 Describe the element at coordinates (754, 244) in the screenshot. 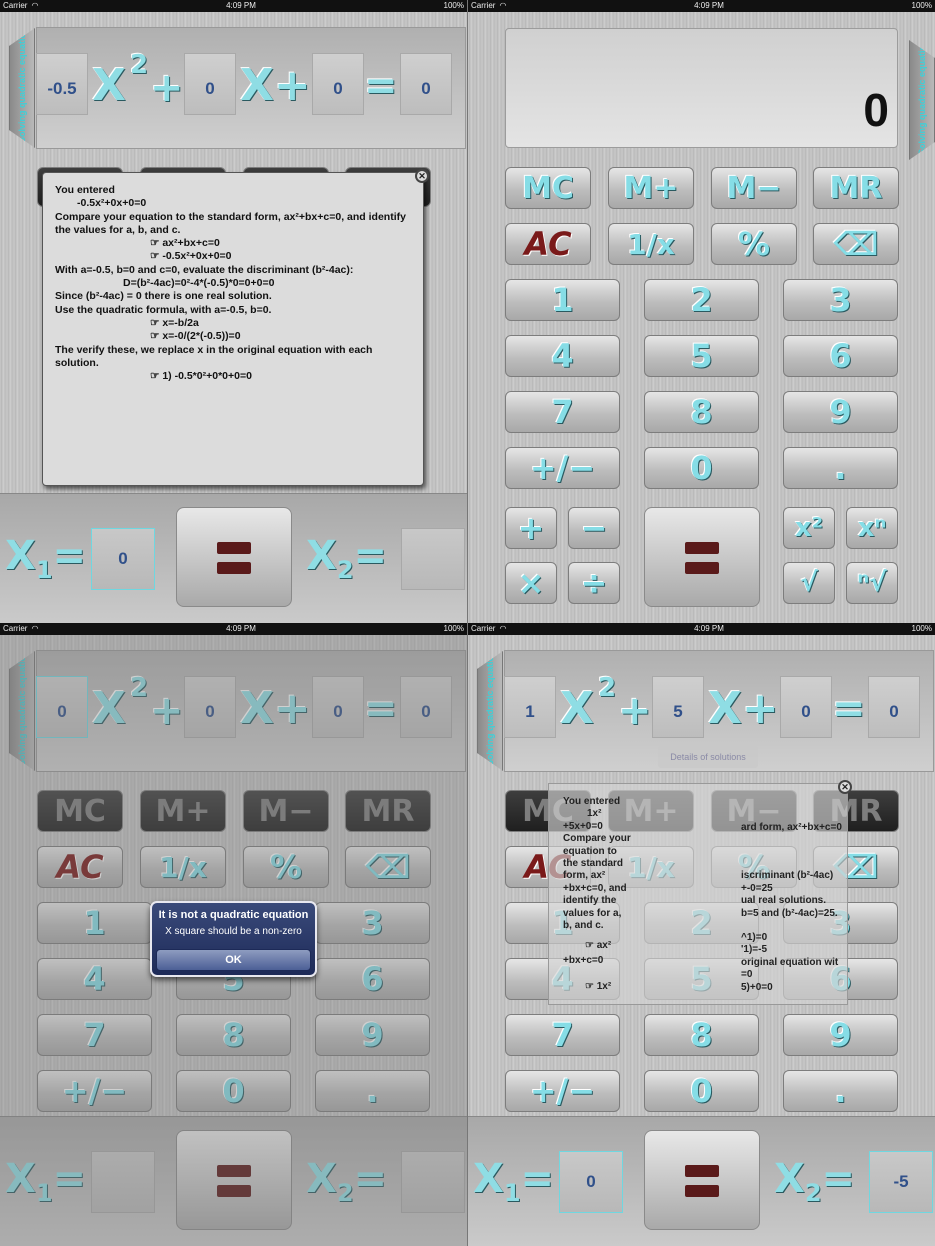

I see `key-percent: %` at that location.